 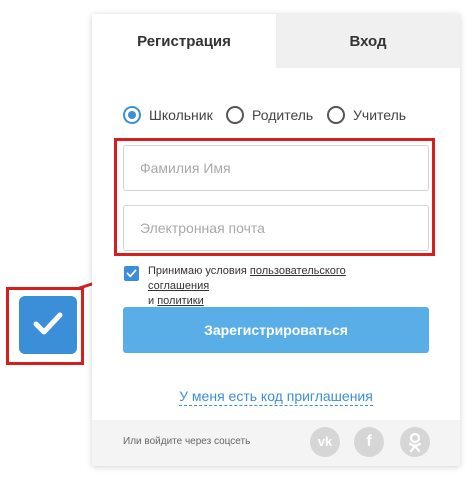 I want to click on social-login-footer: Или войдите через соцсеть vk f, so click(x=276, y=443).